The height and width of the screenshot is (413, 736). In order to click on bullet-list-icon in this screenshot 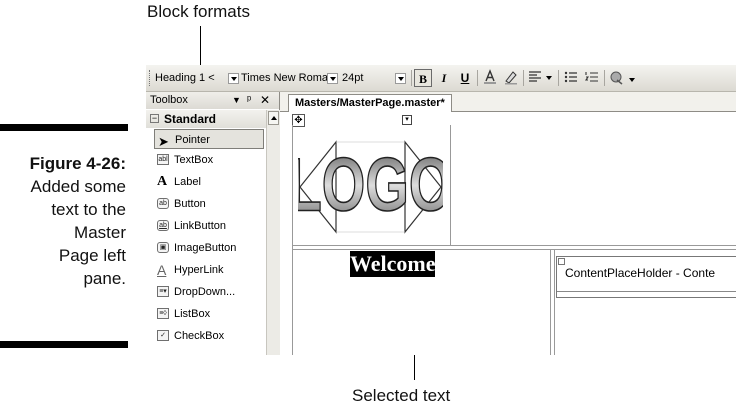, I will do `click(571, 78)`.